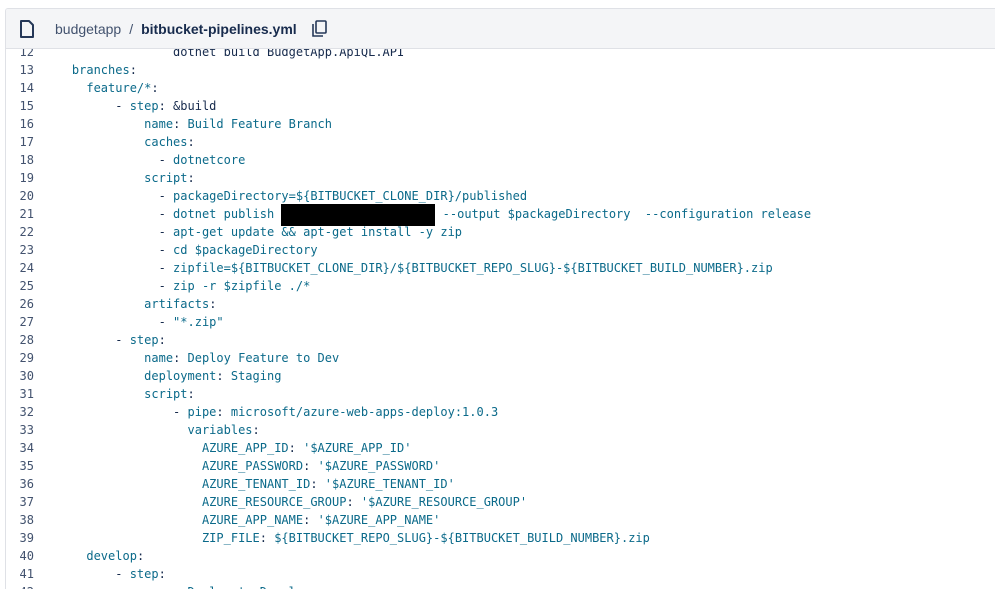 This screenshot has width=995, height=589. Describe the element at coordinates (26, 106) in the screenshot. I see `line-number: 15` at that location.